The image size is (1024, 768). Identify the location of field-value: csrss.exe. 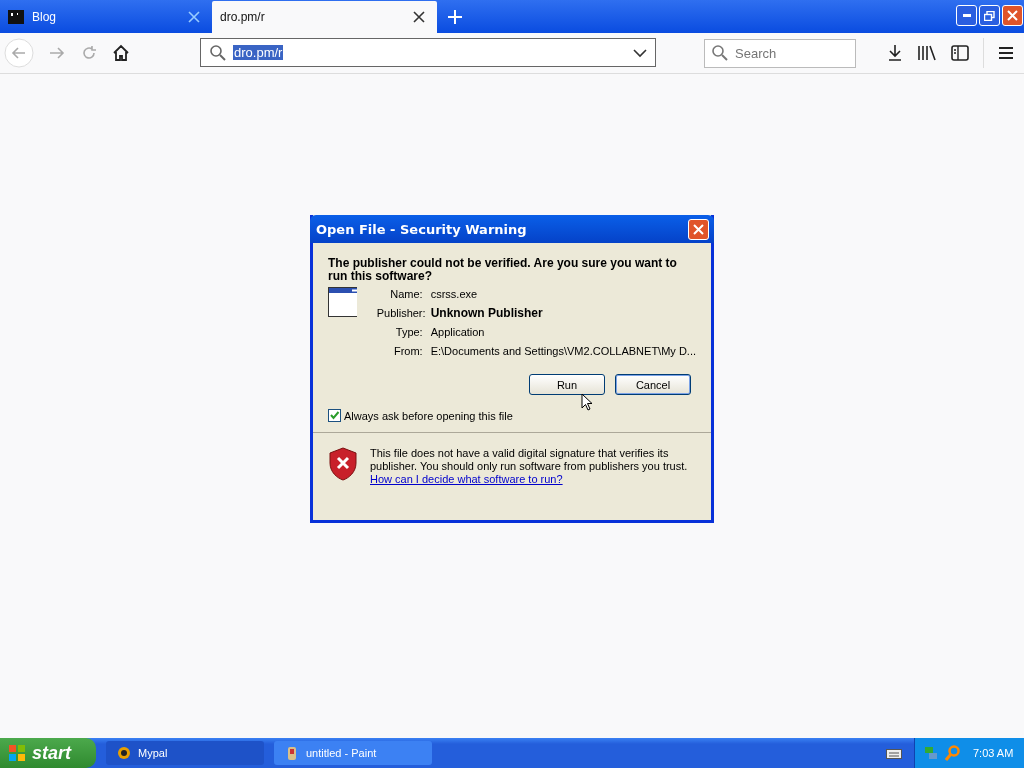
(454, 294).